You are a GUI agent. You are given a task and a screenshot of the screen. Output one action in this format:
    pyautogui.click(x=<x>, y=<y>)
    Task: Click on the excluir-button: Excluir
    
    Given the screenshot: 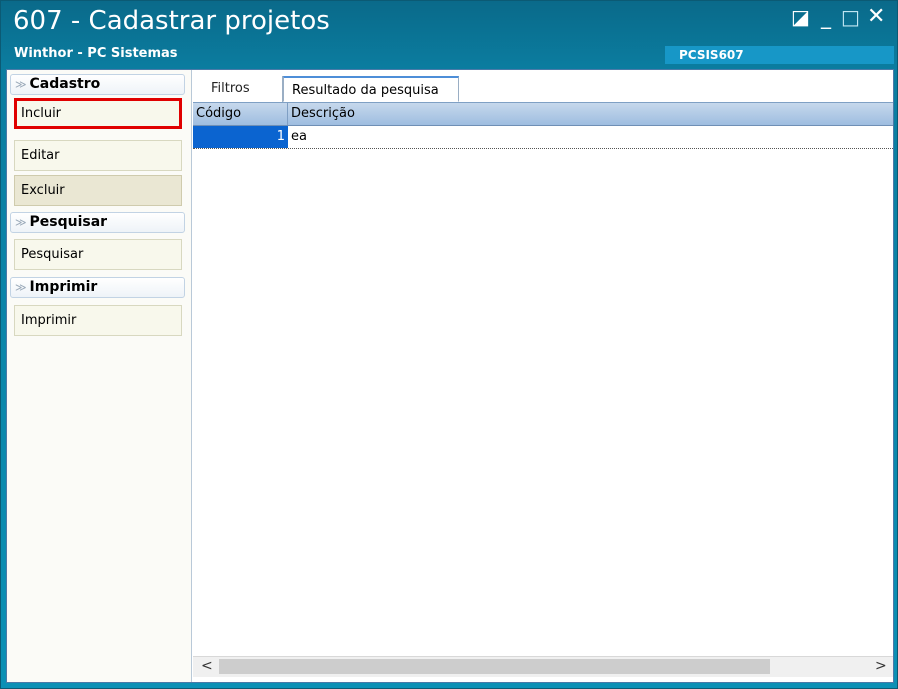 What is the action you would take?
    pyautogui.click(x=98, y=190)
    